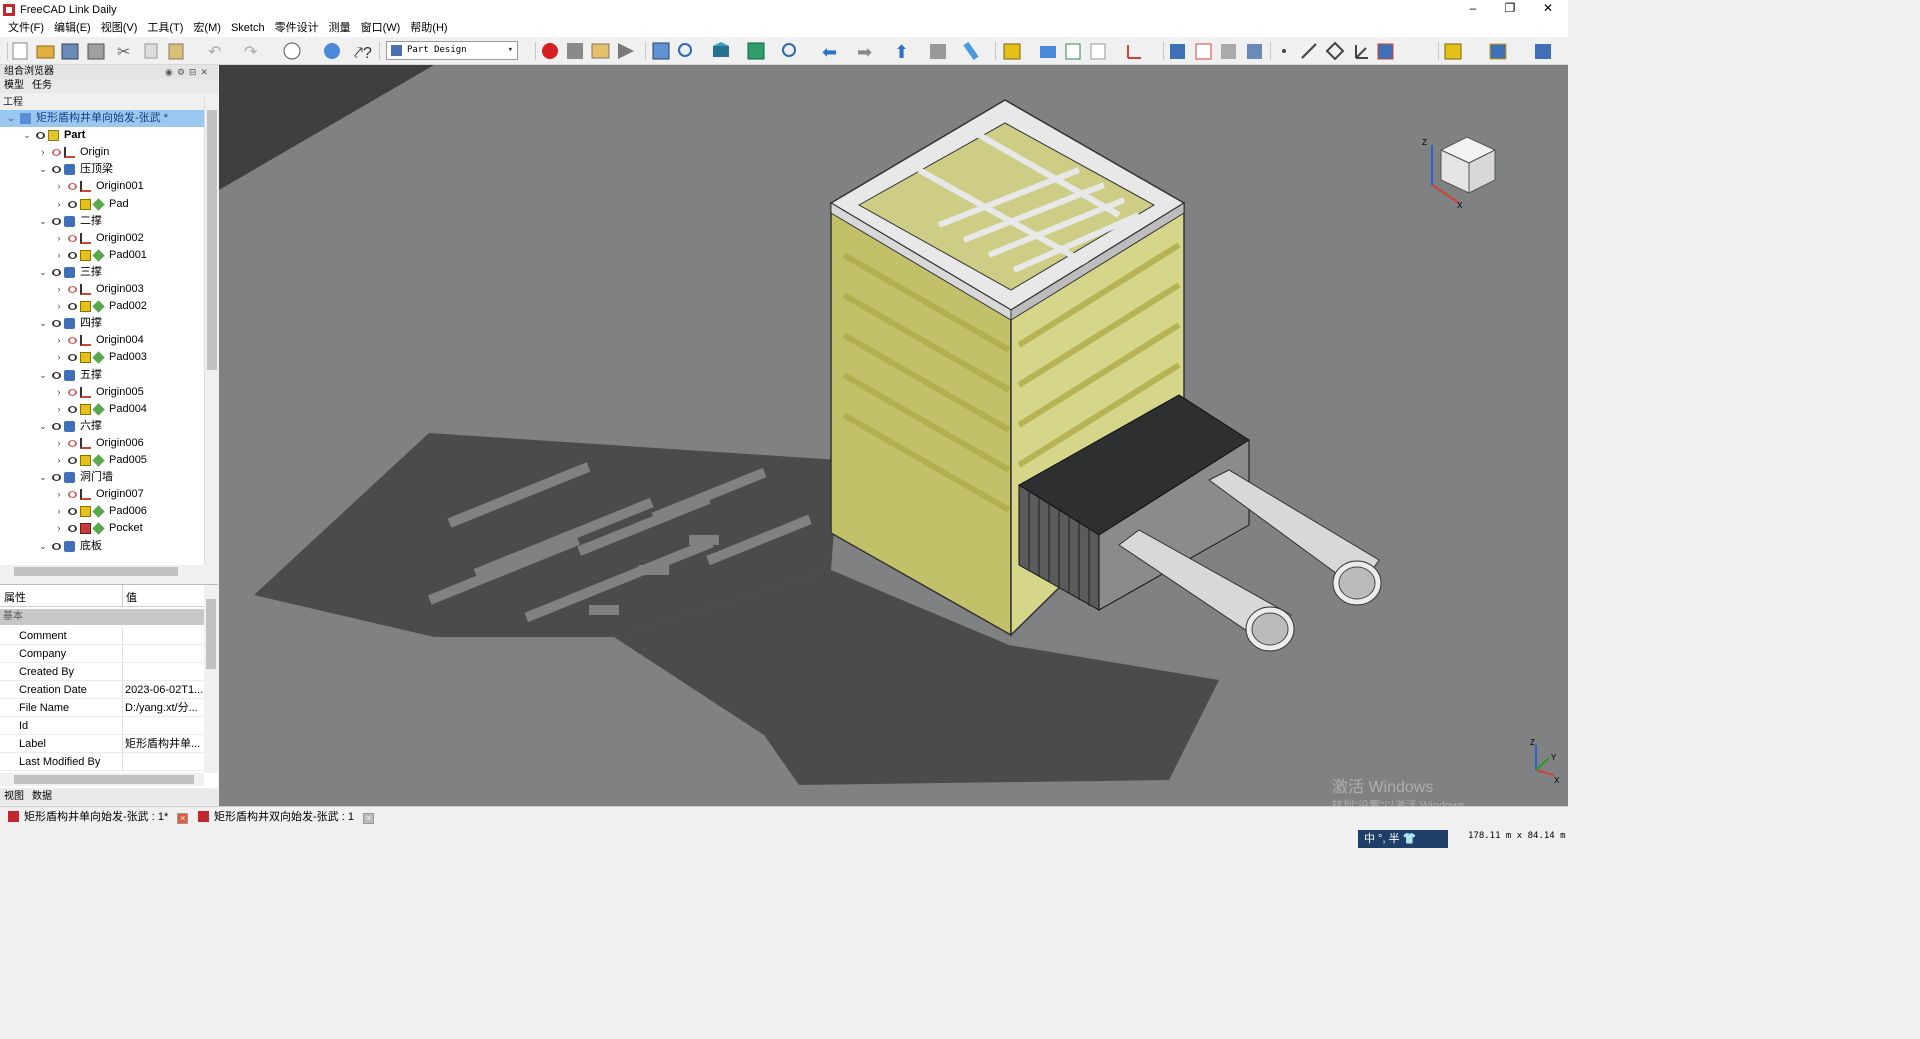  Describe the element at coordinates (45, 52) in the screenshot. I see `open-file-icon` at that location.